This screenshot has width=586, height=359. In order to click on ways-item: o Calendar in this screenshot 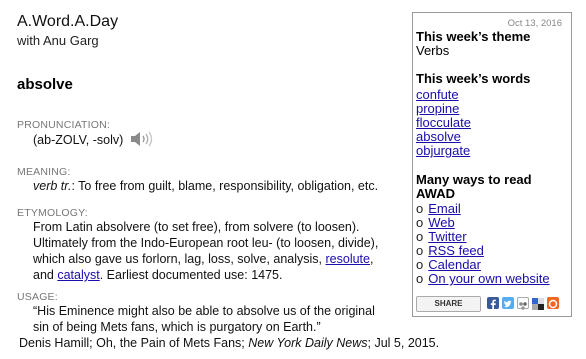, I will do `click(448, 264)`.